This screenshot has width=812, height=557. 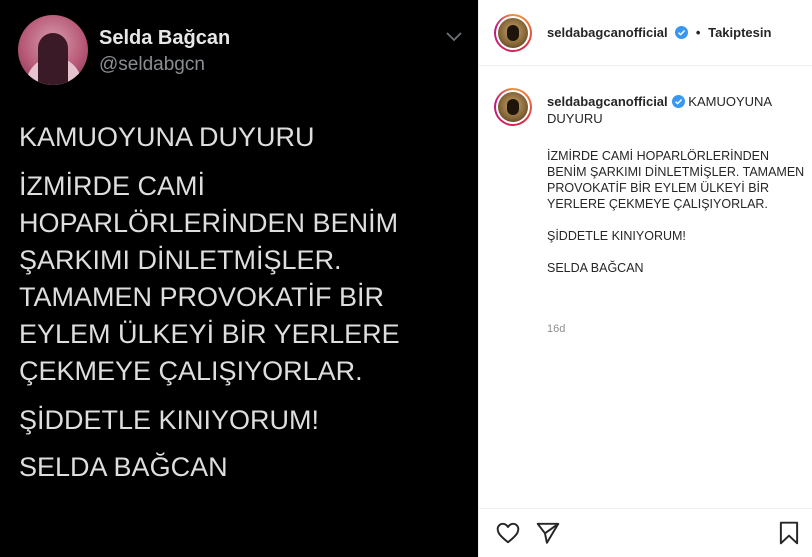 What do you see at coordinates (53, 50) in the screenshot?
I see `tweet-avatar` at bounding box center [53, 50].